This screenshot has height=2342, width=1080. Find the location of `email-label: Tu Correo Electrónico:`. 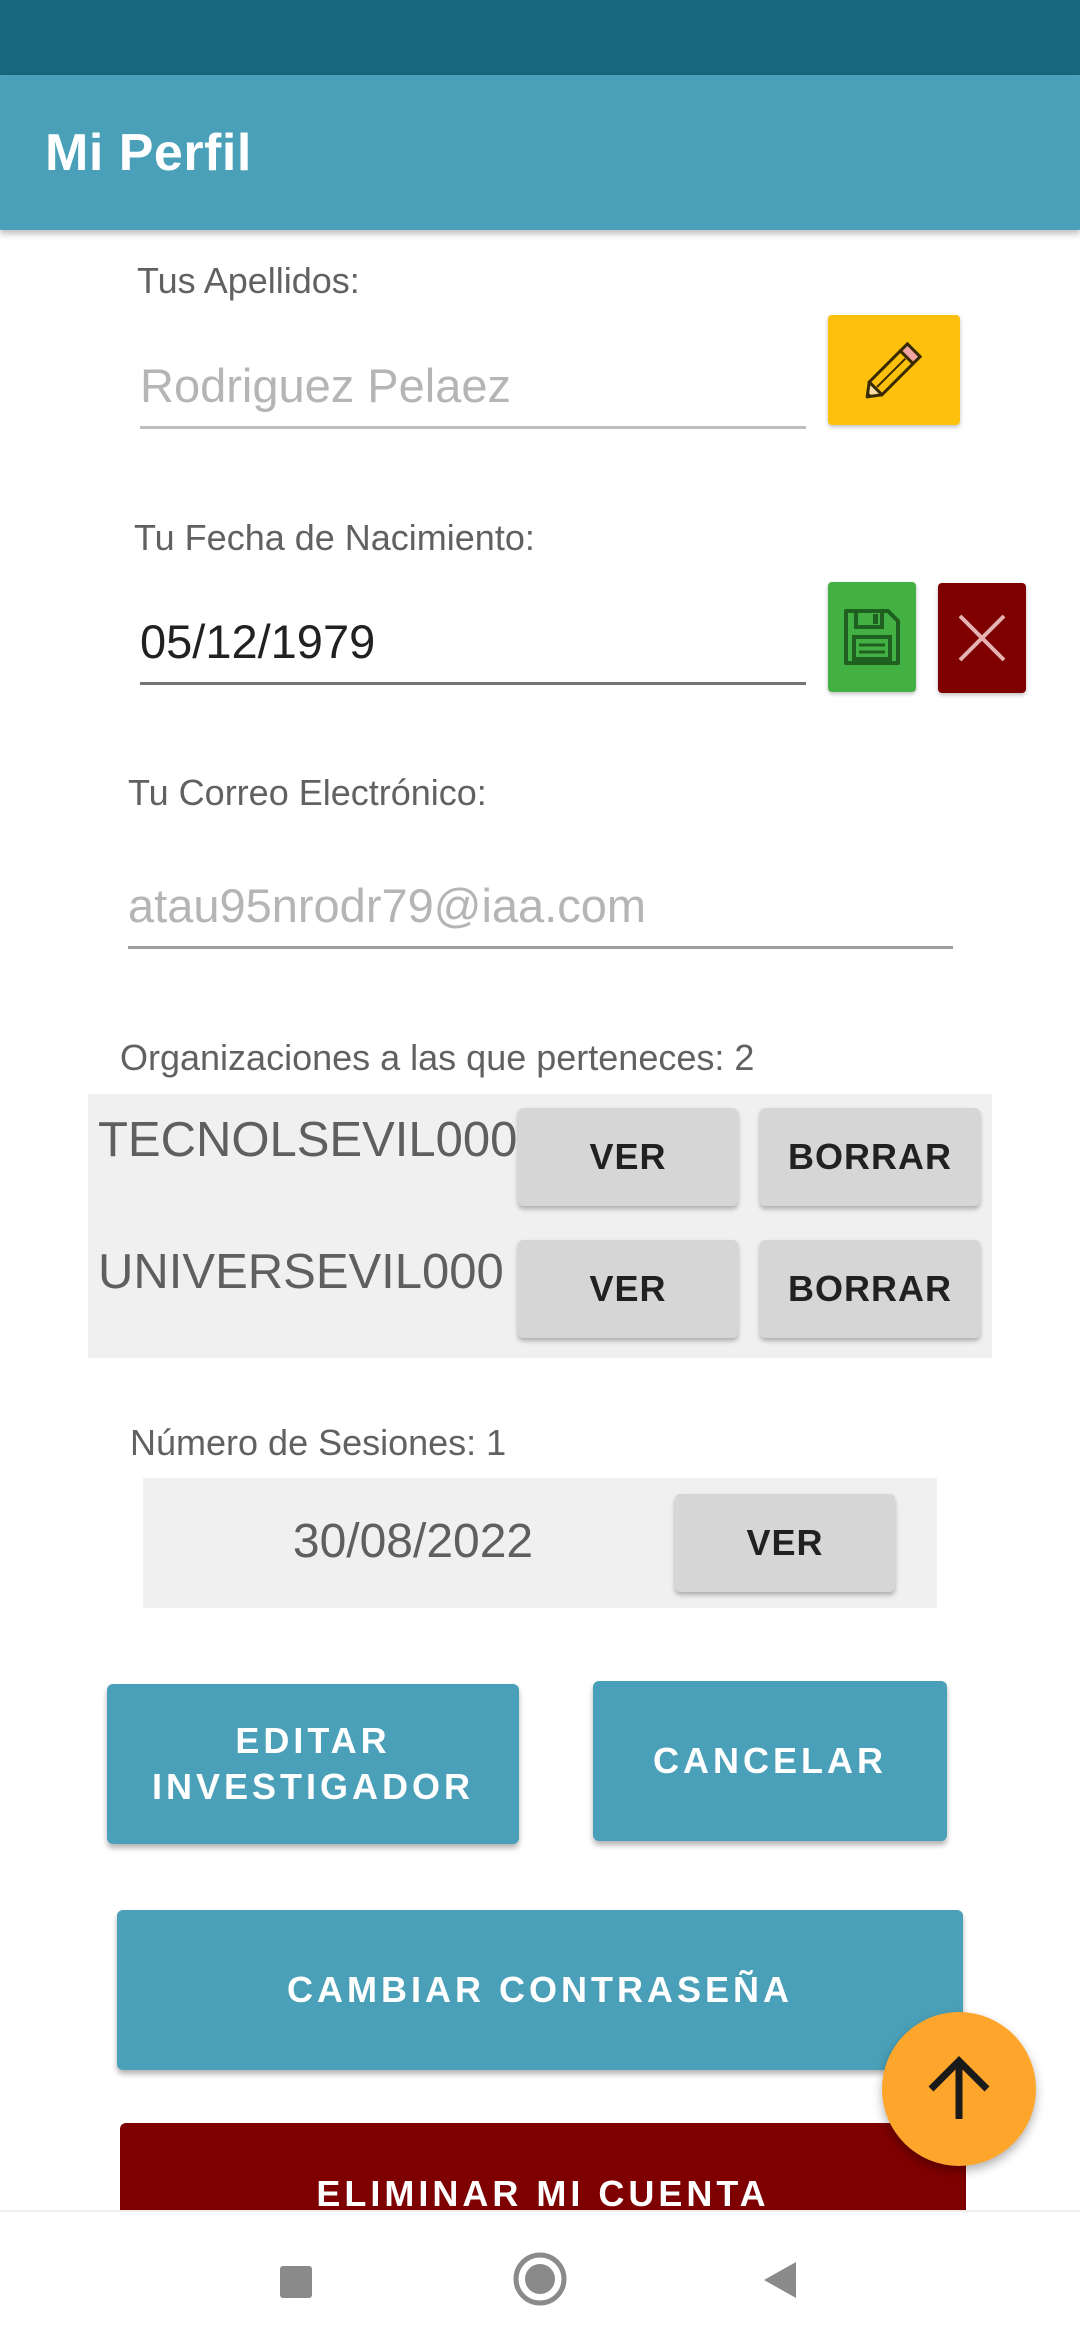

email-label: Tu Correo Electrónico: is located at coordinates (307, 792).